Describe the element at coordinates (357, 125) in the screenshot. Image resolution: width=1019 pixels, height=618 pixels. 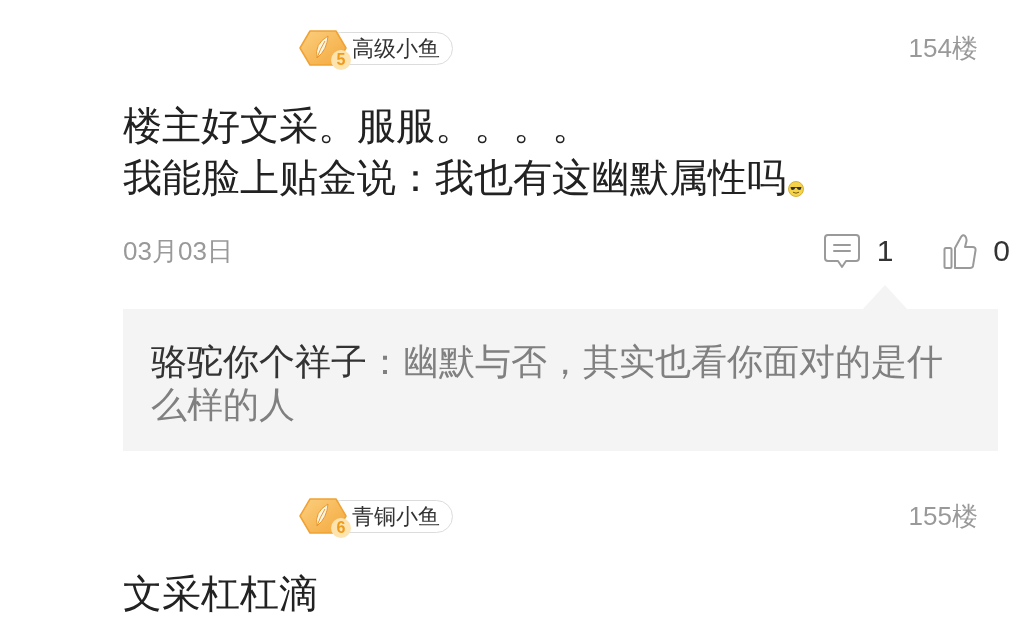
I see `comment-text: 楼主好文采。服服。。。。` at that location.